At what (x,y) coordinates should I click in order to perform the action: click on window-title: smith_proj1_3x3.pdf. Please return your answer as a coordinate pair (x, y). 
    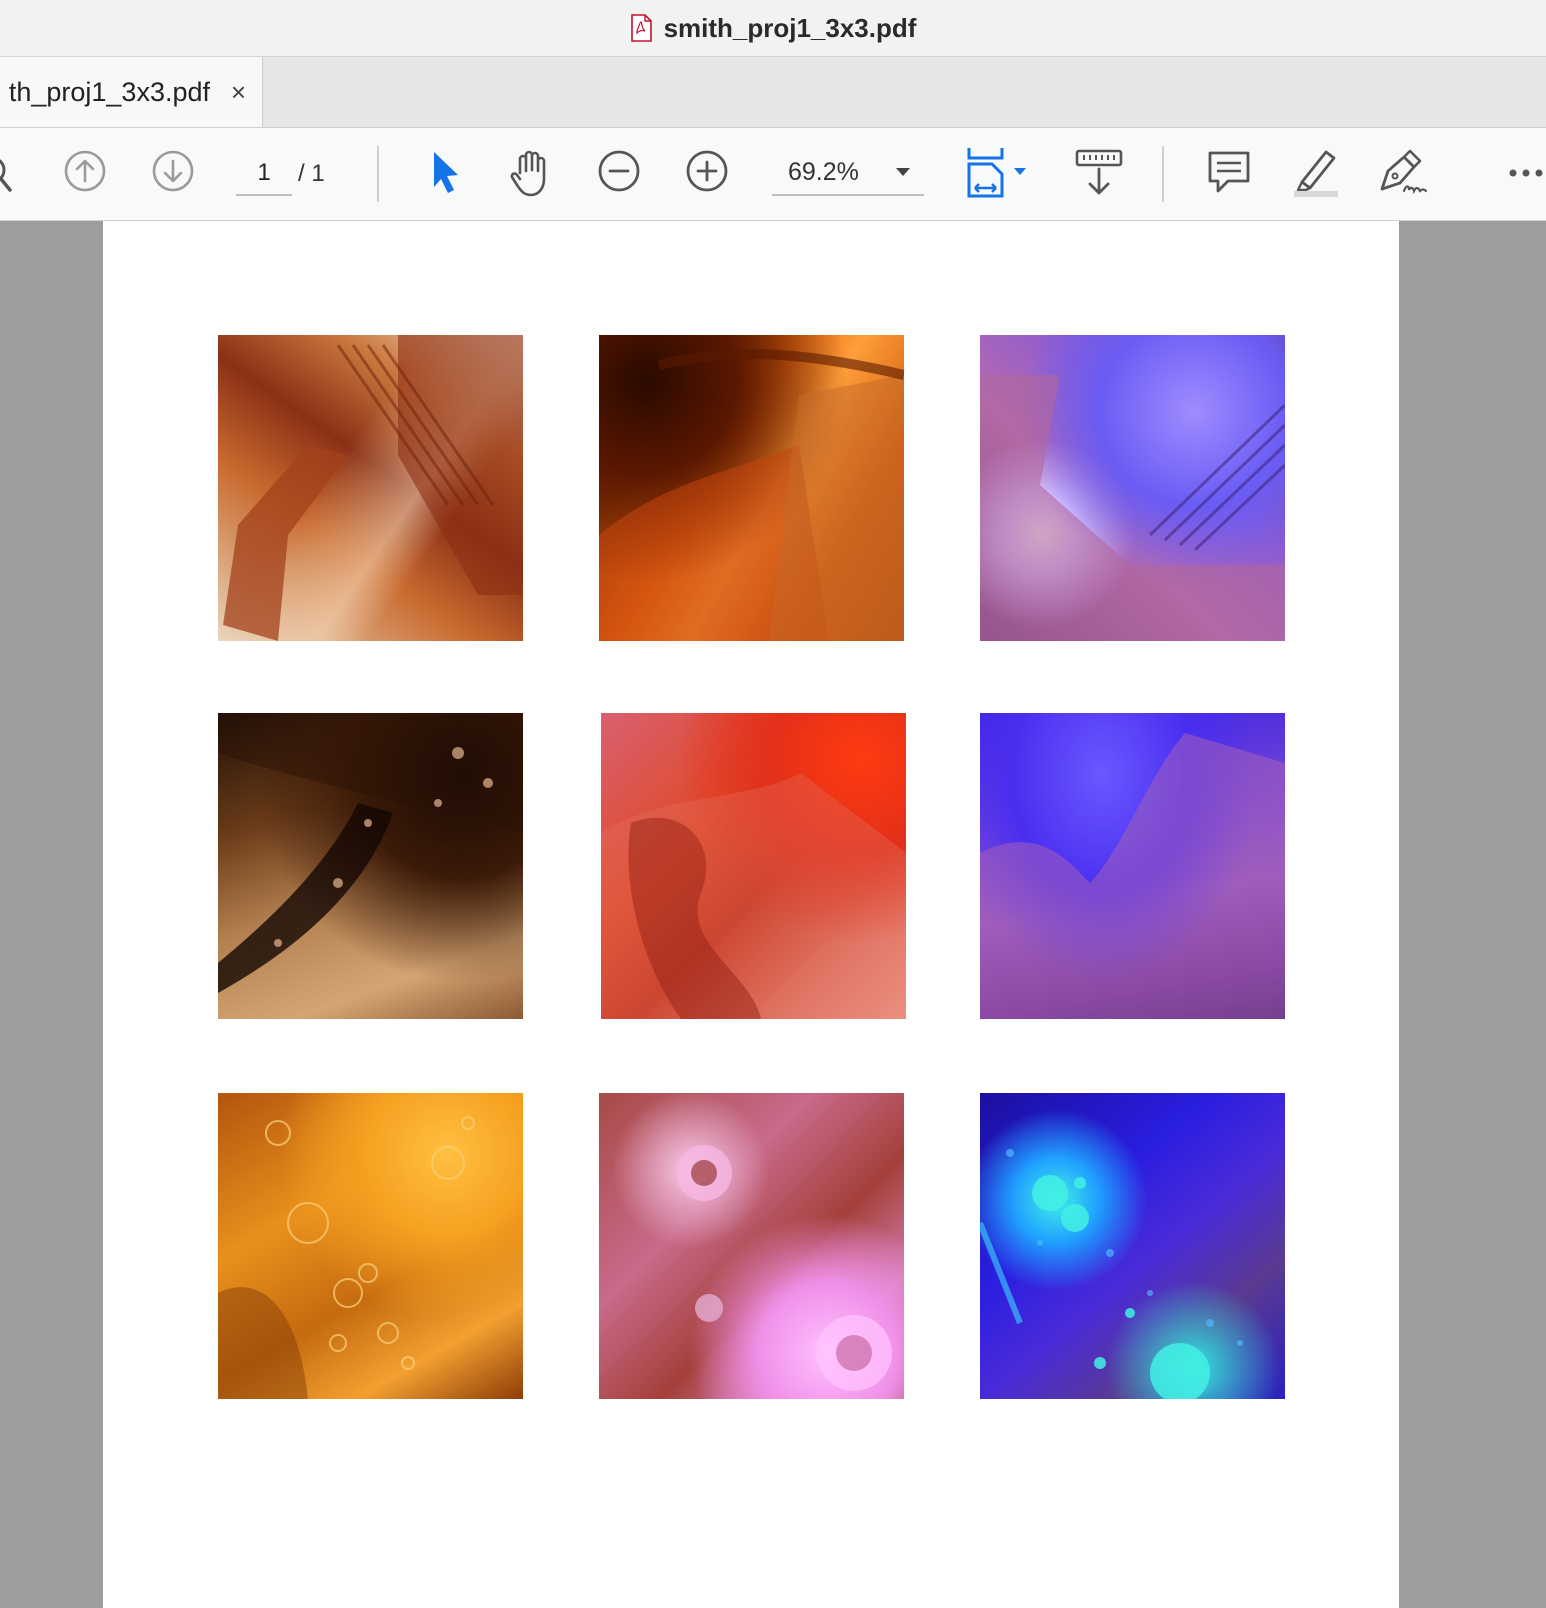
    Looking at the image, I should click on (790, 27).